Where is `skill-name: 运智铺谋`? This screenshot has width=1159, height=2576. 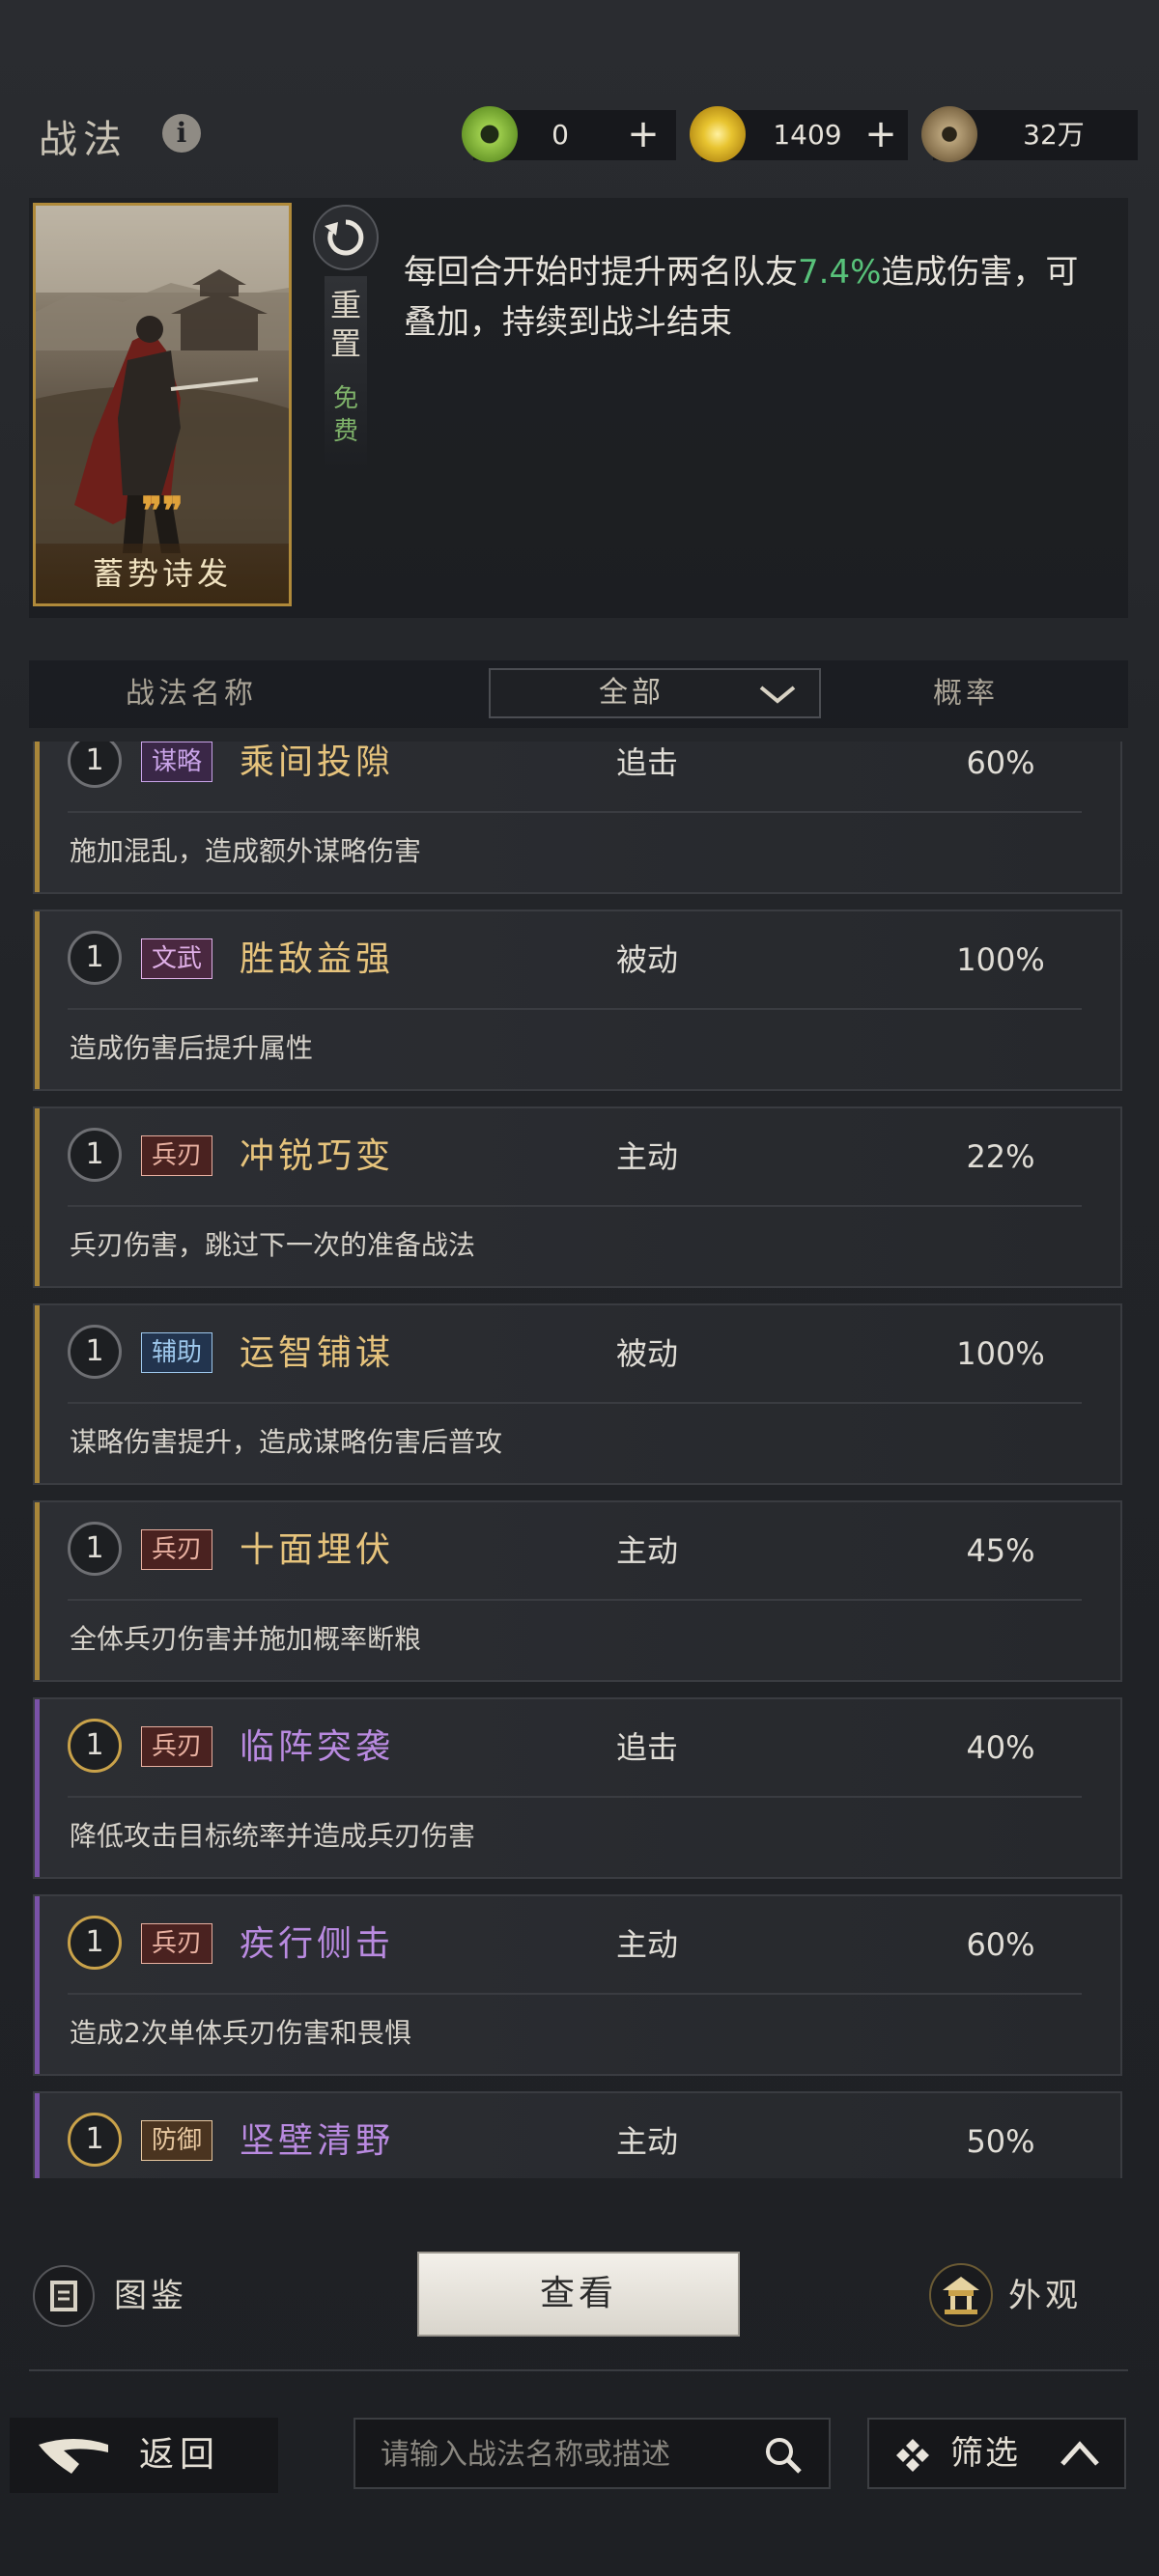
skill-name: 运智铺谋 is located at coordinates (317, 1353).